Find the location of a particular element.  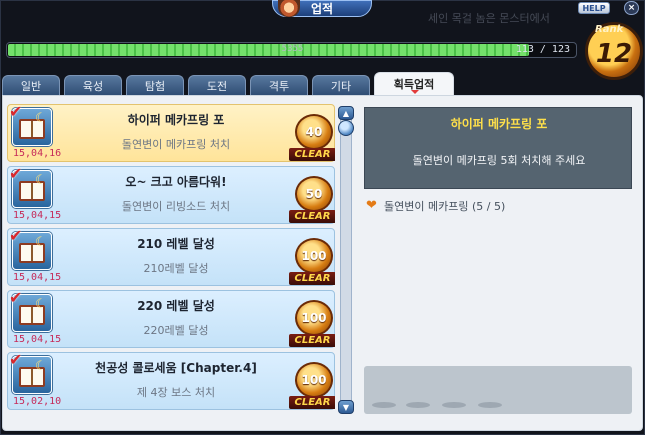

tab-2: 육성 is located at coordinates (93, 85).